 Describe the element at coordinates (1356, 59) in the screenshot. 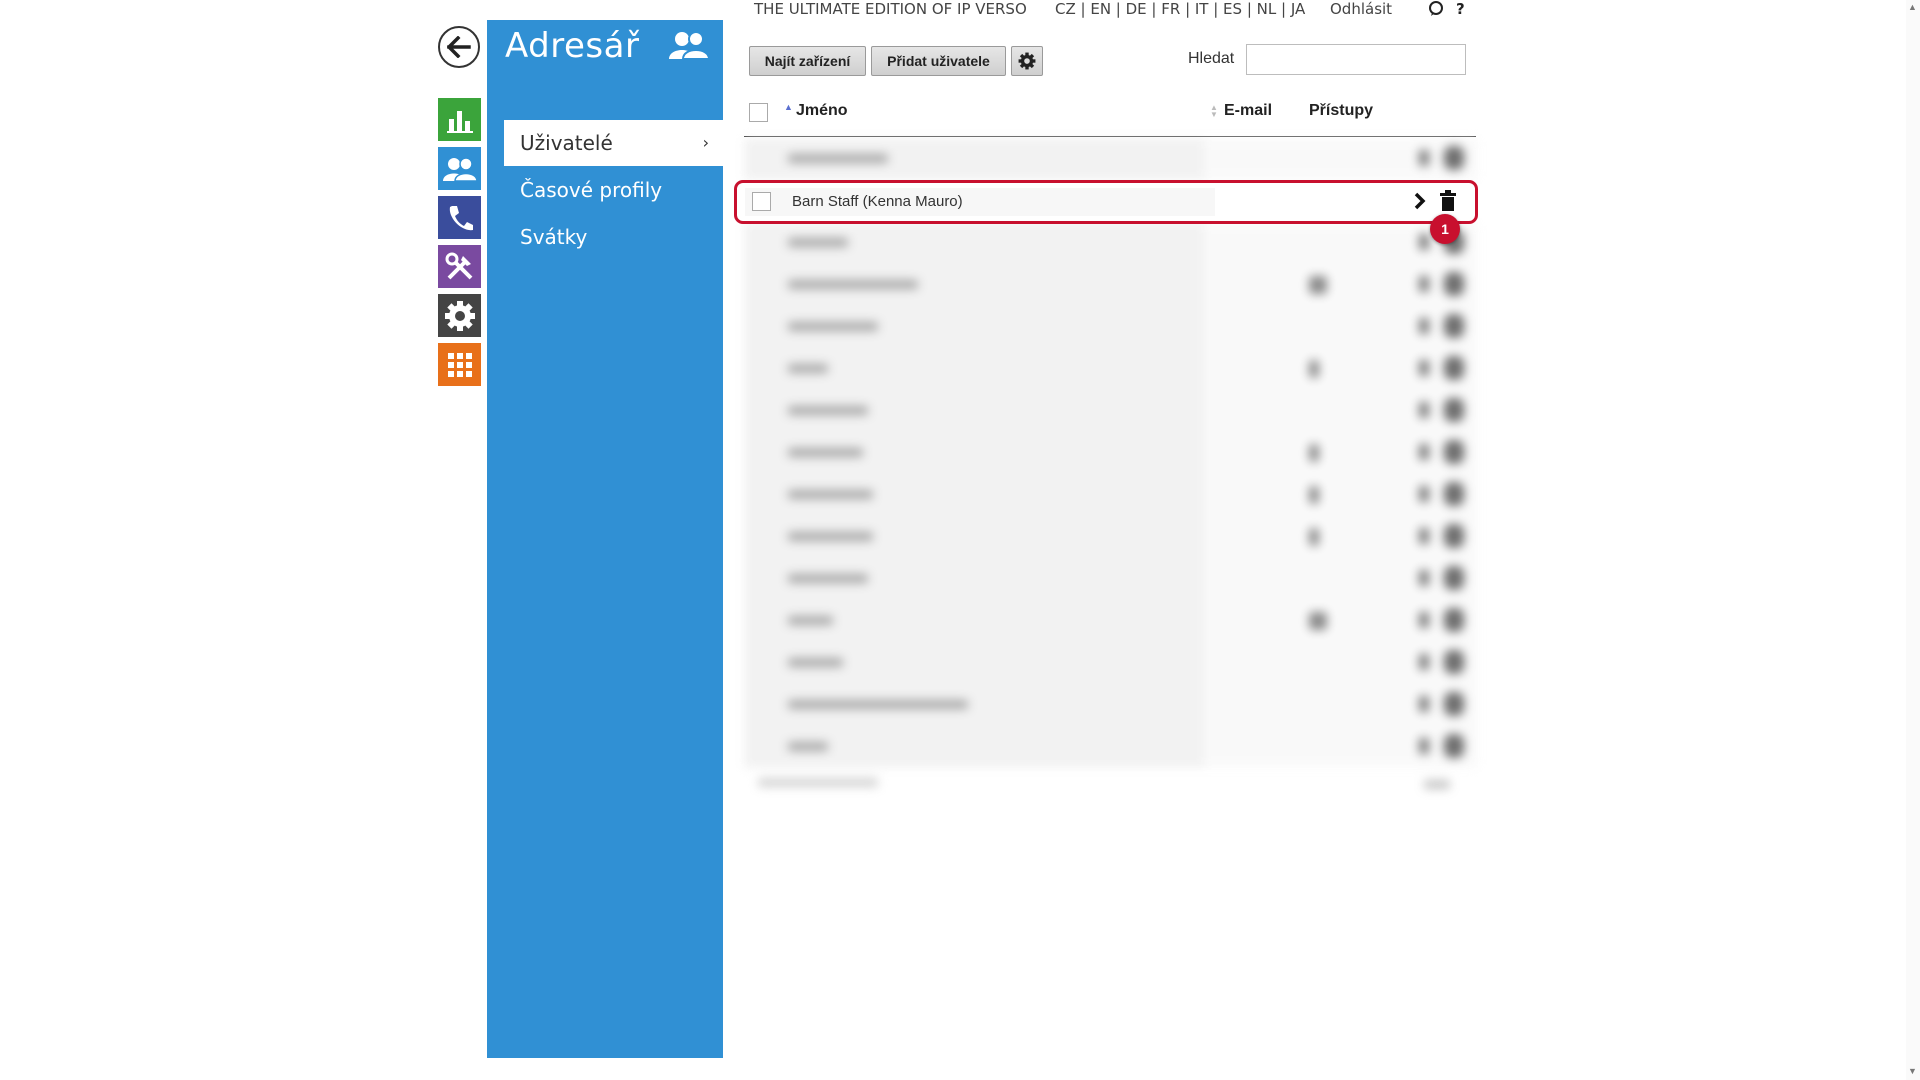

I see `search-input` at that location.